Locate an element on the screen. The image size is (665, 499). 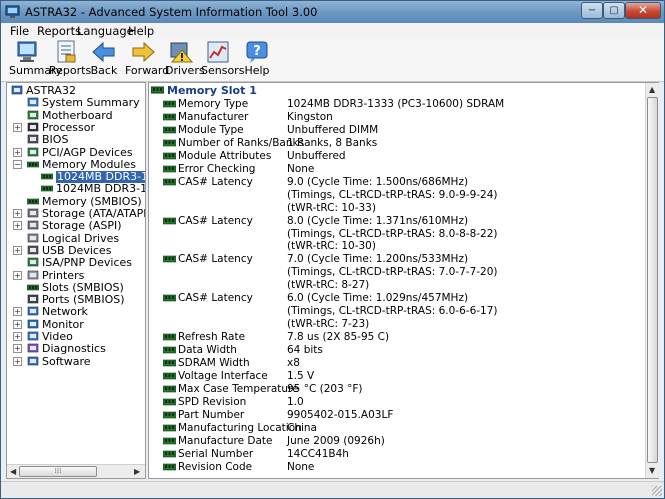
tree-item-label: Storage (ATA/ATAPI) is located at coordinates (93, 213).